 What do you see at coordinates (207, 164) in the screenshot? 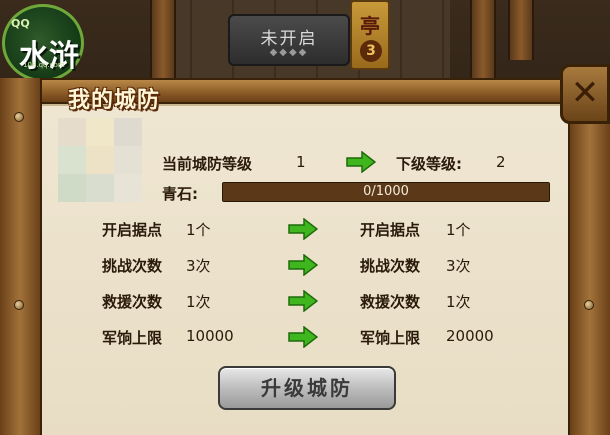
I see `current-level-label: 当前城防等级` at bounding box center [207, 164].